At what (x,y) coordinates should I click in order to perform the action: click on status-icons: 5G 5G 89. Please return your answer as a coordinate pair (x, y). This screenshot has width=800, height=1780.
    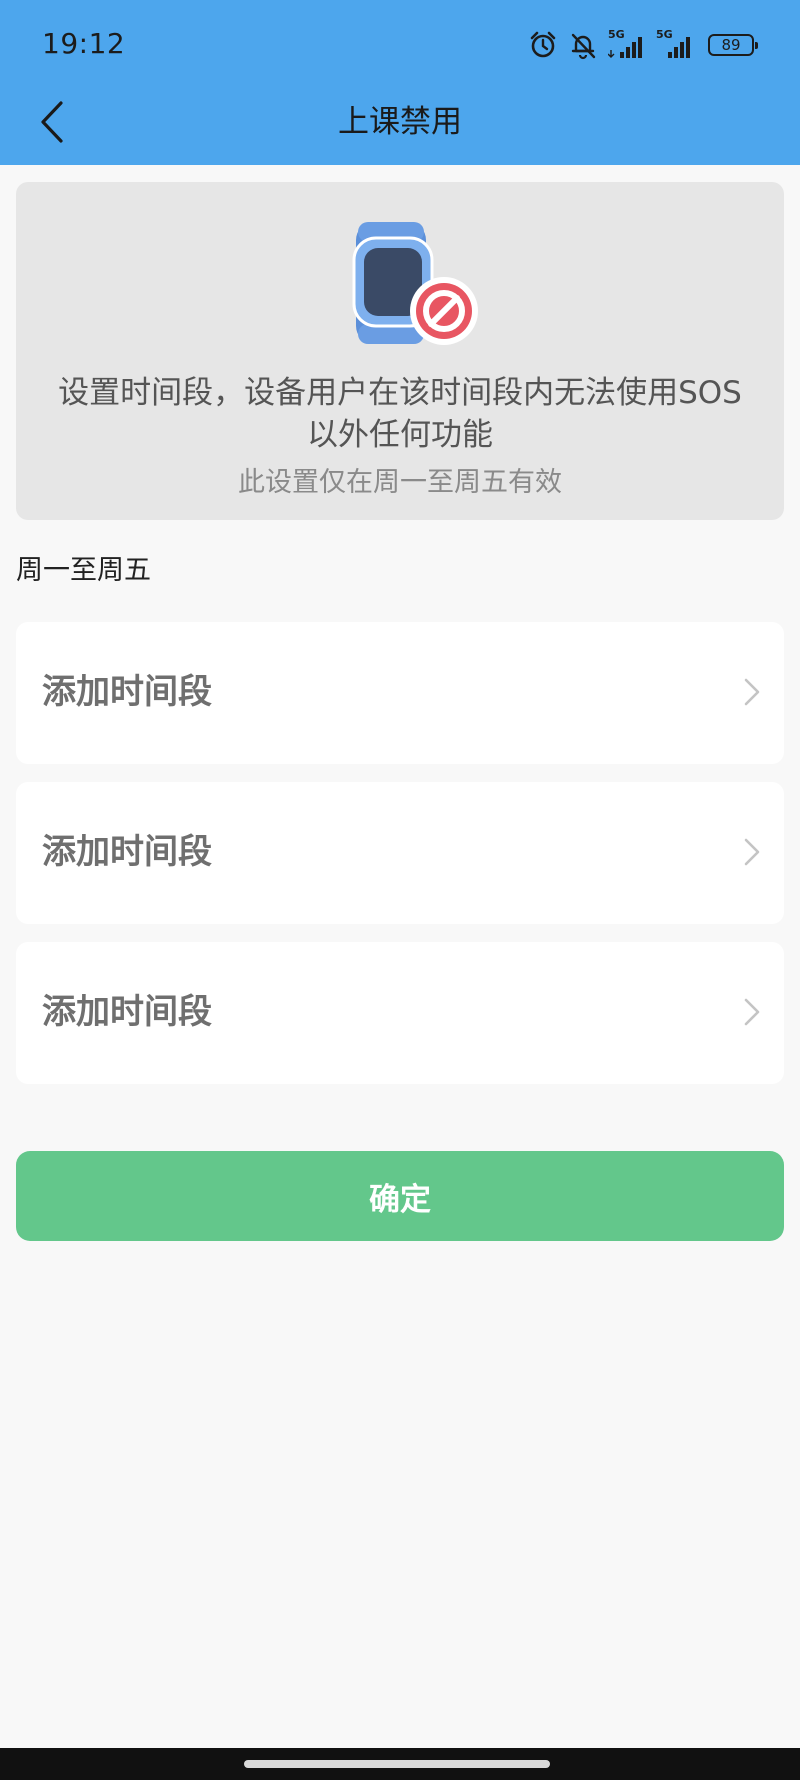
    Looking at the image, I should click on (643, 45).